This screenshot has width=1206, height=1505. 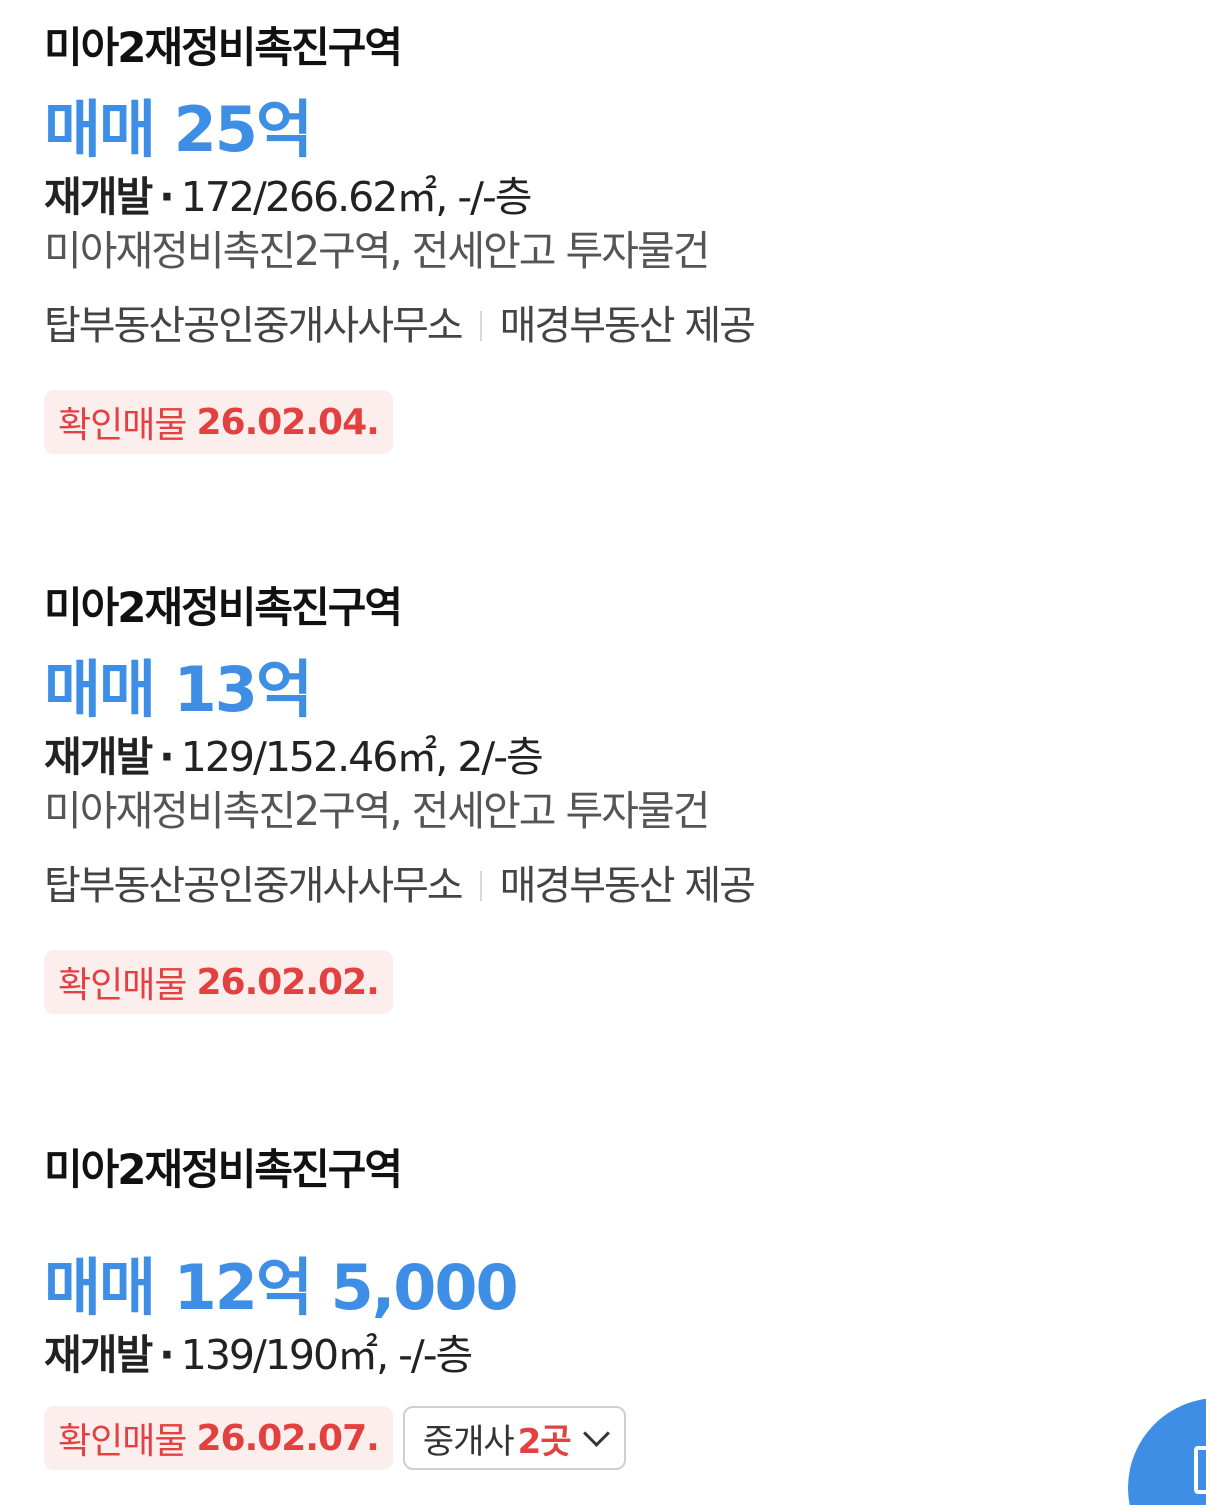 I want to click on broker-count-button: 중개사 2곳, so click(x=514, y=1438).